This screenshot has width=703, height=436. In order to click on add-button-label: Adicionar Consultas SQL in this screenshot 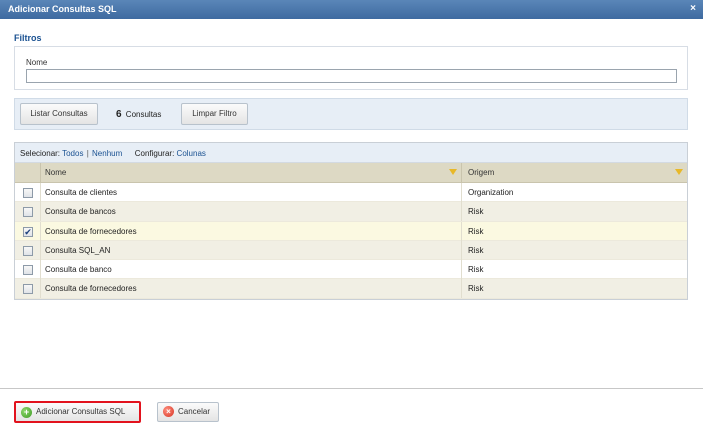, I will do `click(81, 411)`.